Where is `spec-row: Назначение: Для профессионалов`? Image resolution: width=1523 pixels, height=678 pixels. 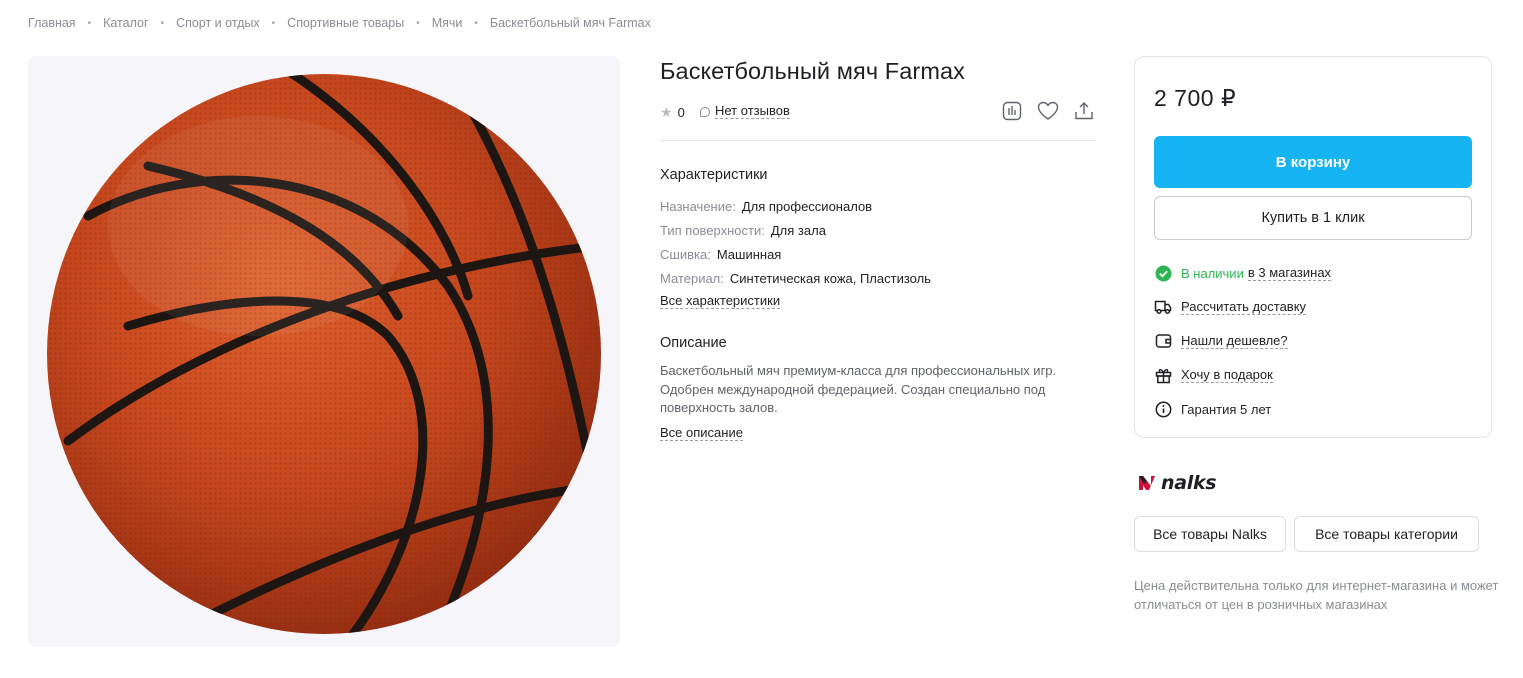 spec-row: Назначение: Для профессионалов is located at coordinates (795, 207).